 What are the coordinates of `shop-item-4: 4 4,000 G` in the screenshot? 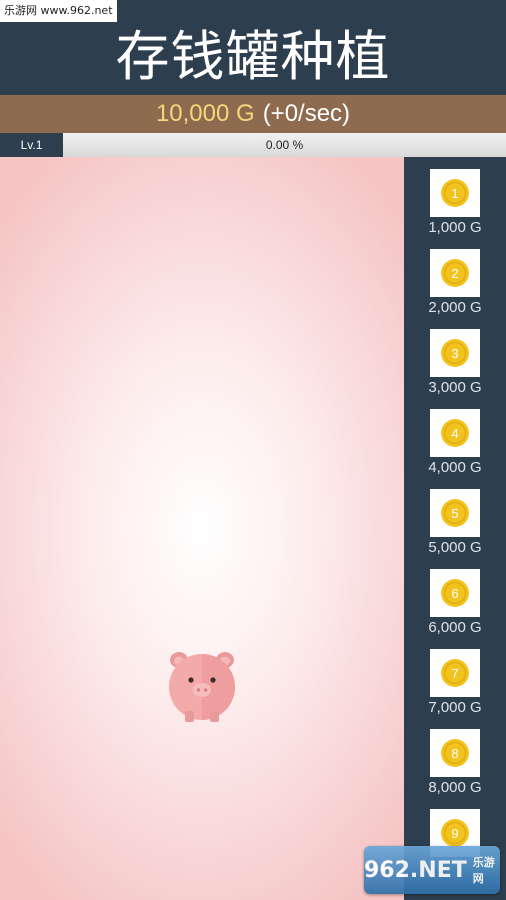 It's located at (455, 437).